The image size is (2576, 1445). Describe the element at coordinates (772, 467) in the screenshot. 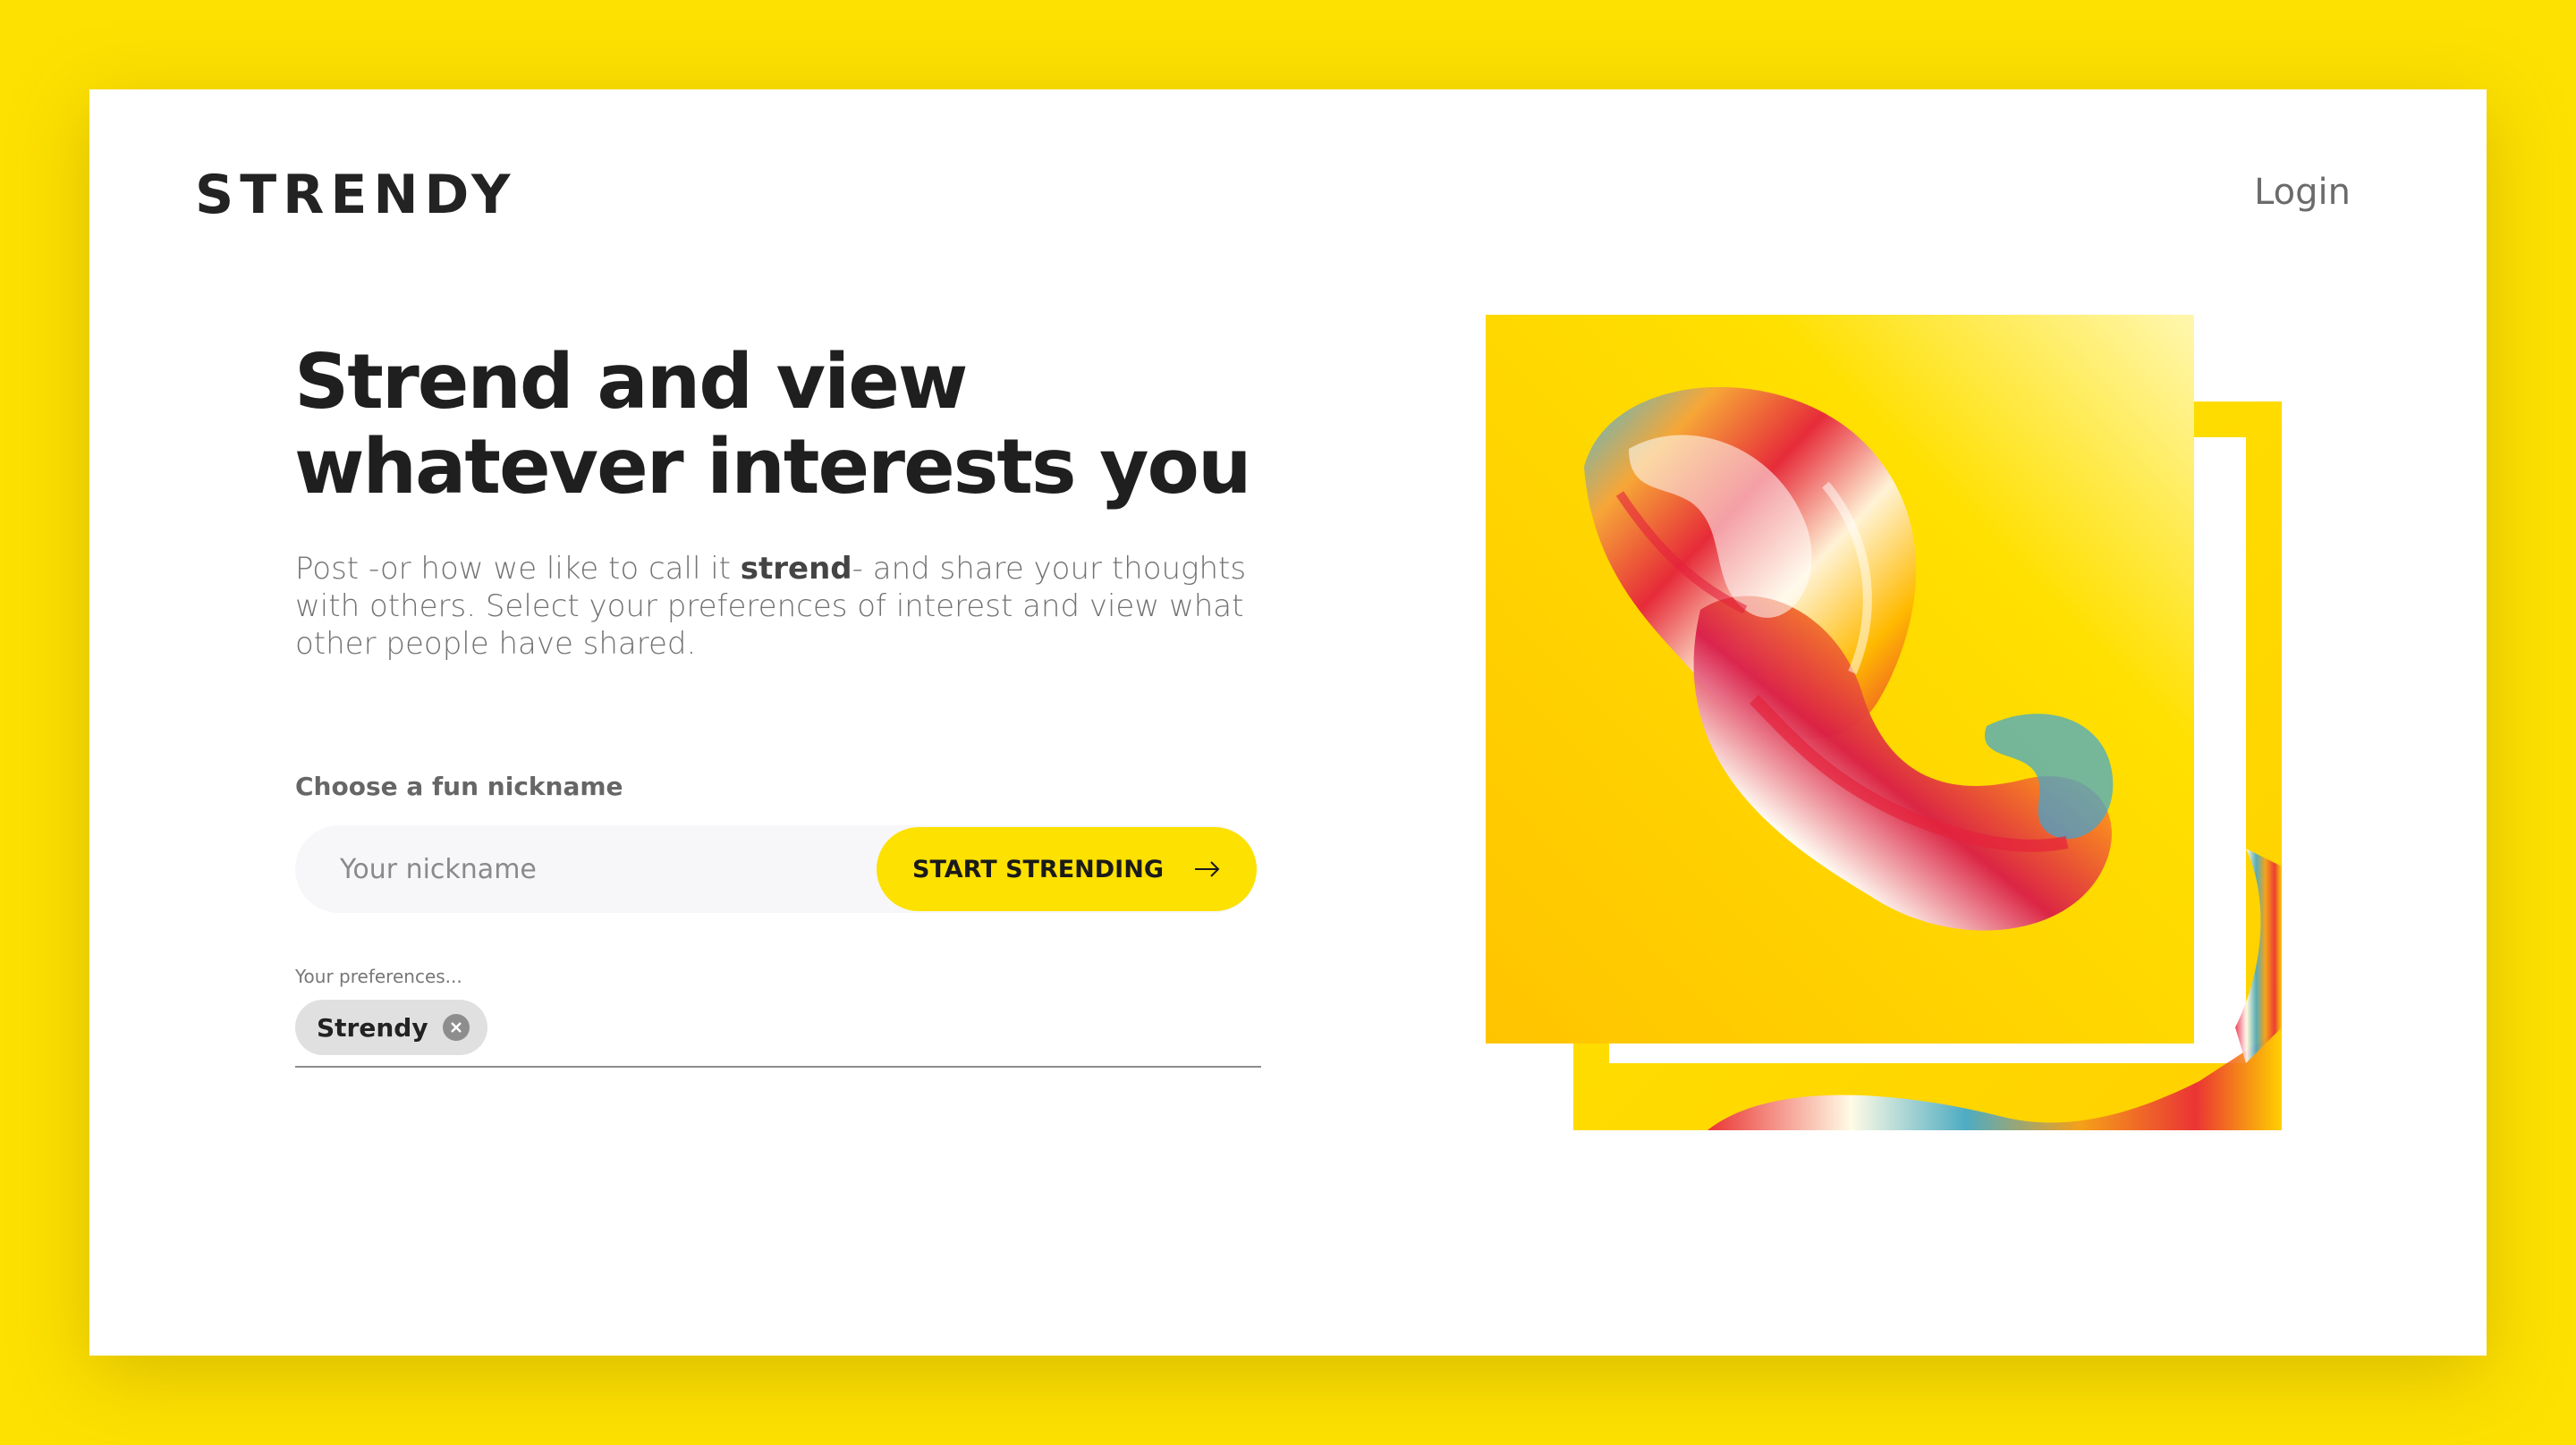

I see `title-line-2: whatever interests you` at that location.